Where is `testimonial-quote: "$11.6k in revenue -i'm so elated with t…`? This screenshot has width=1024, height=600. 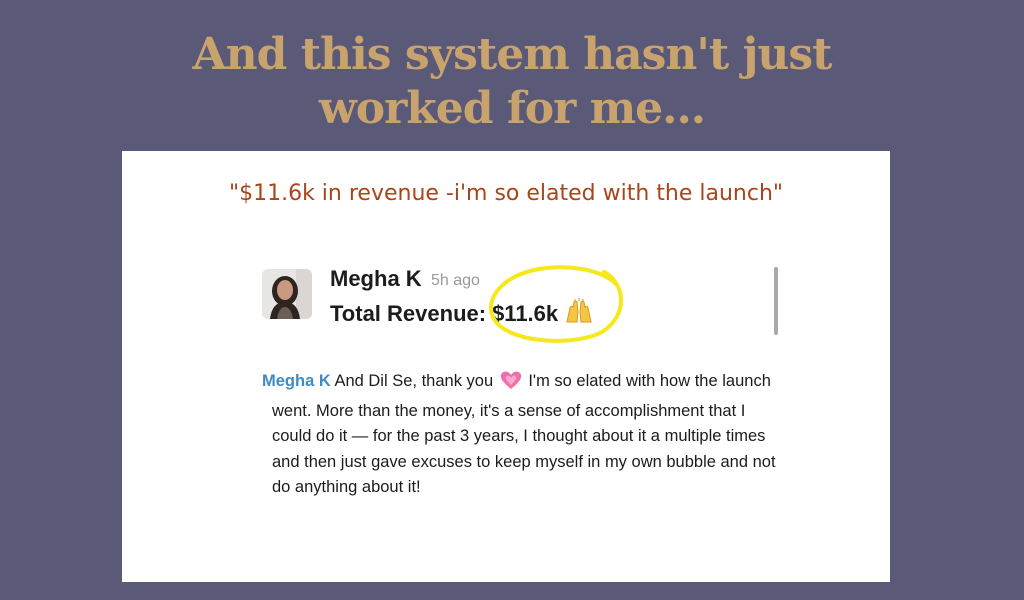 testimonial-quote: "$11.6k in revenue -i'm so elated with t… is located at coordinates (506, 193).